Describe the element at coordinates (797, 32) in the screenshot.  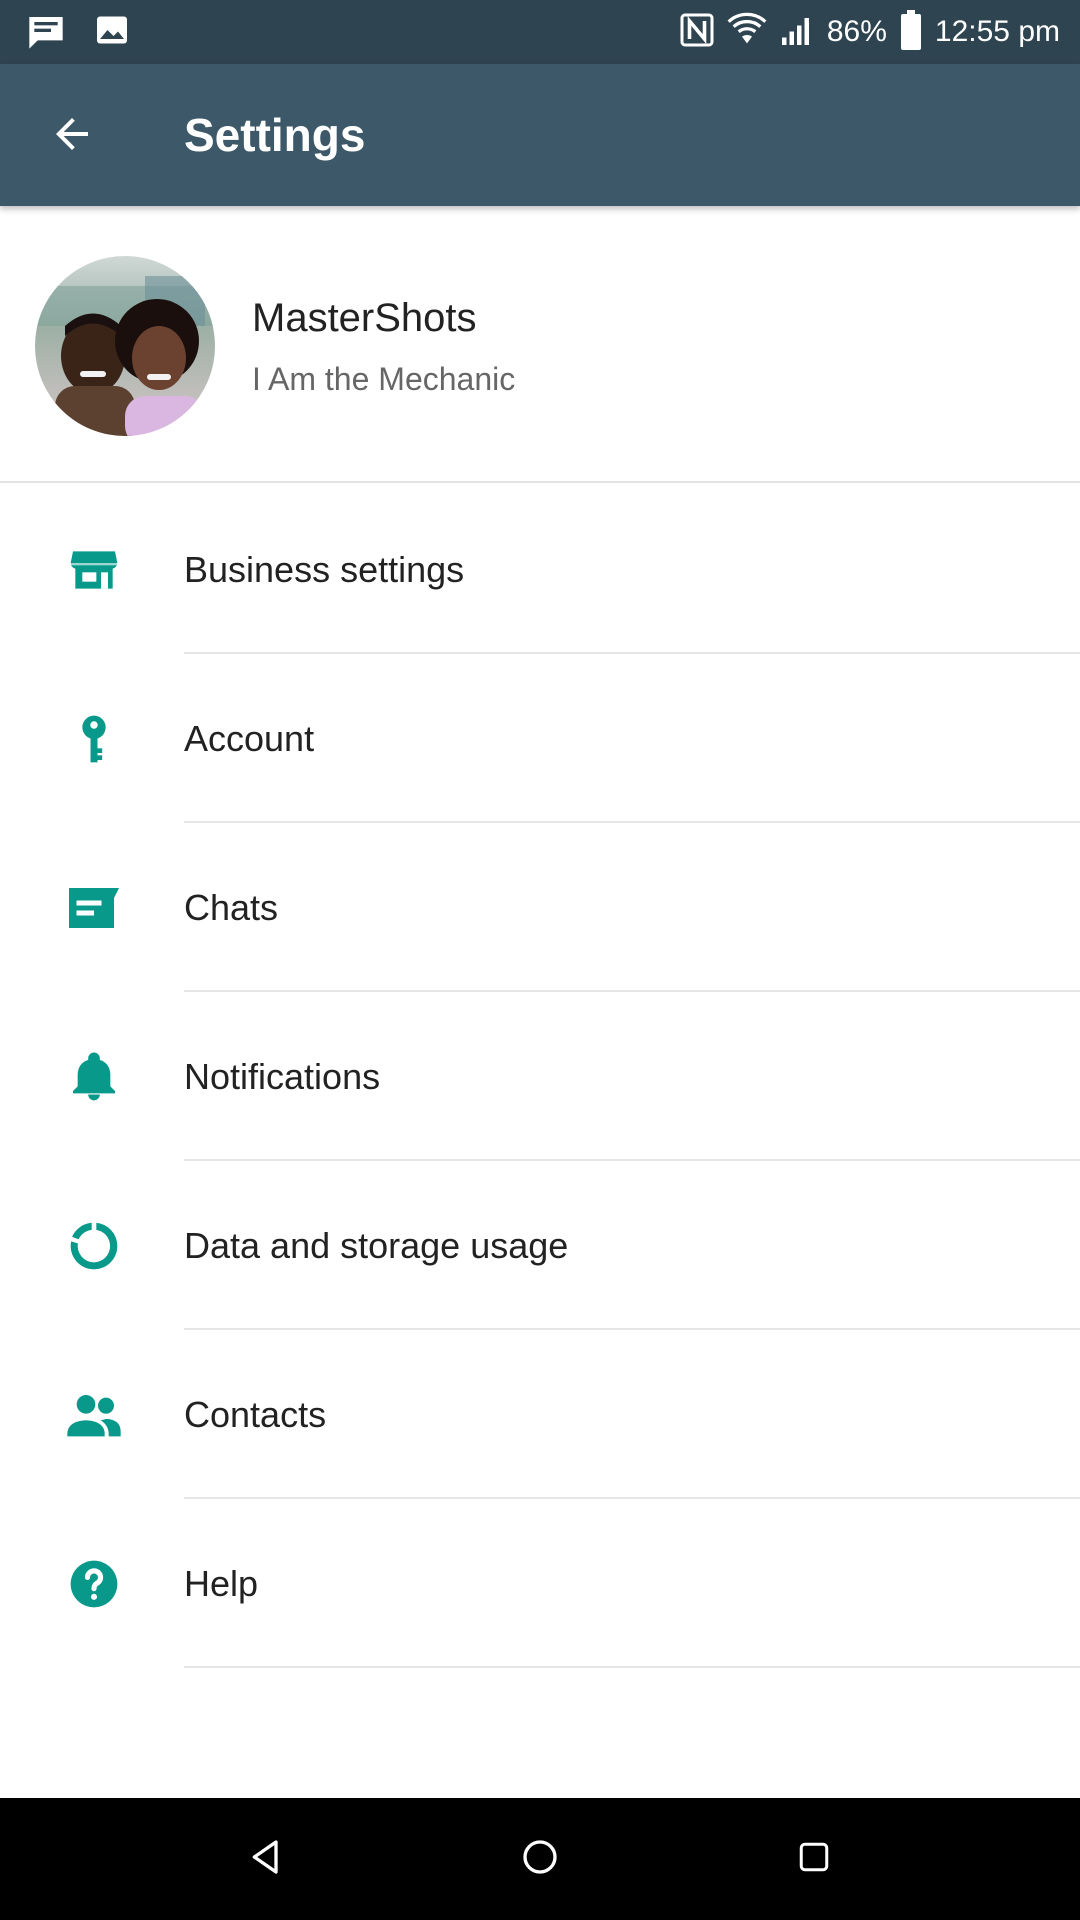
I see `signal-icon` at that location.